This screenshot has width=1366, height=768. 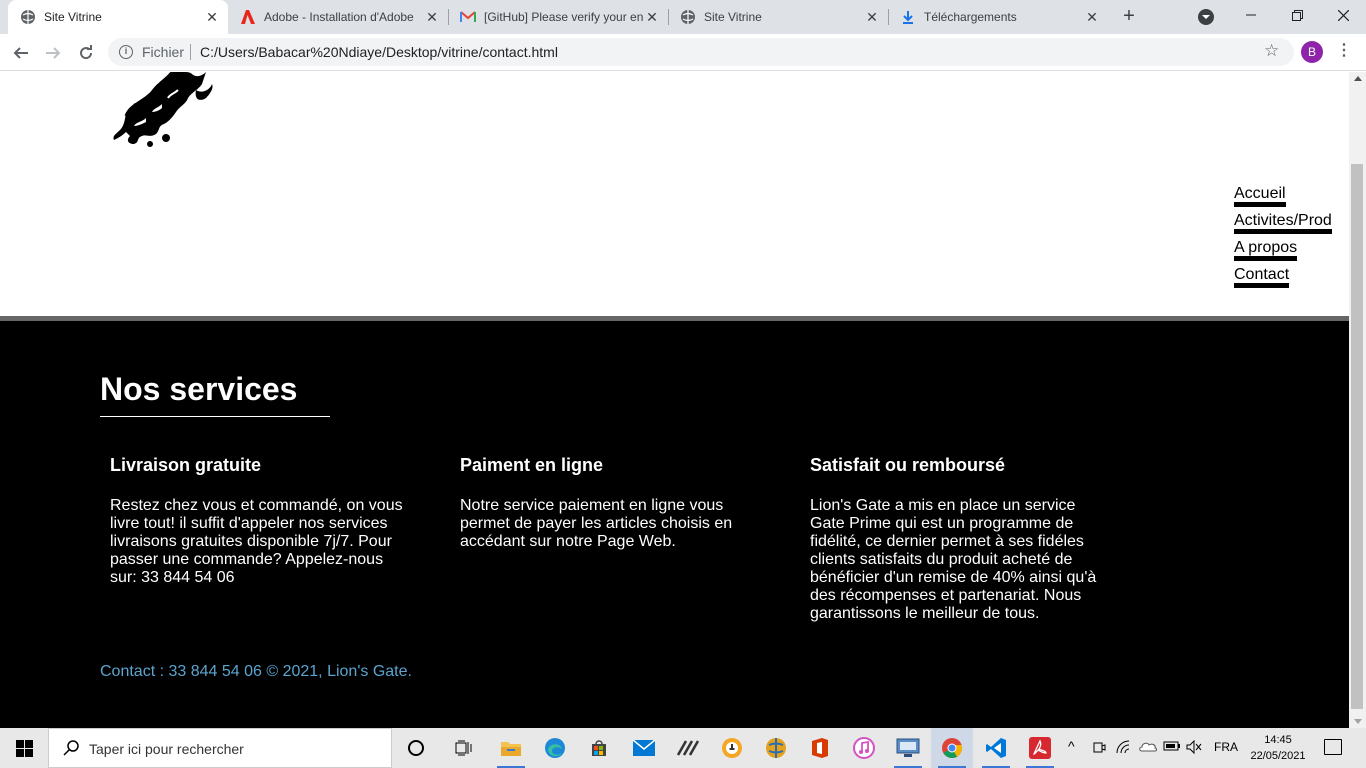 What do you see at coordinates (163, 109) in the screenshot?
I see `lion-logo` at bounding box center [163, 109].